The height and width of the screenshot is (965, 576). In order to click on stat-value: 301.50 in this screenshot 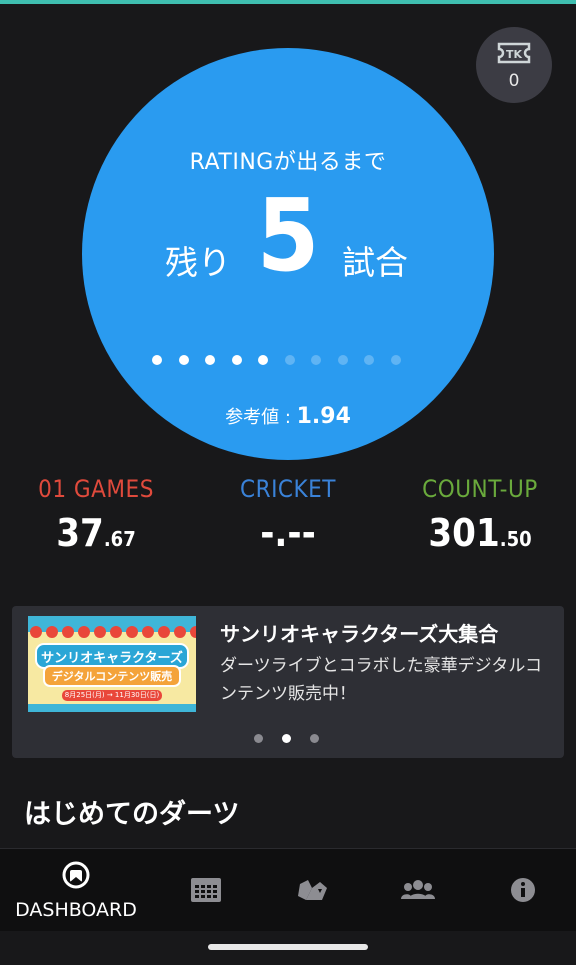, I will do `click(480, 533)`.